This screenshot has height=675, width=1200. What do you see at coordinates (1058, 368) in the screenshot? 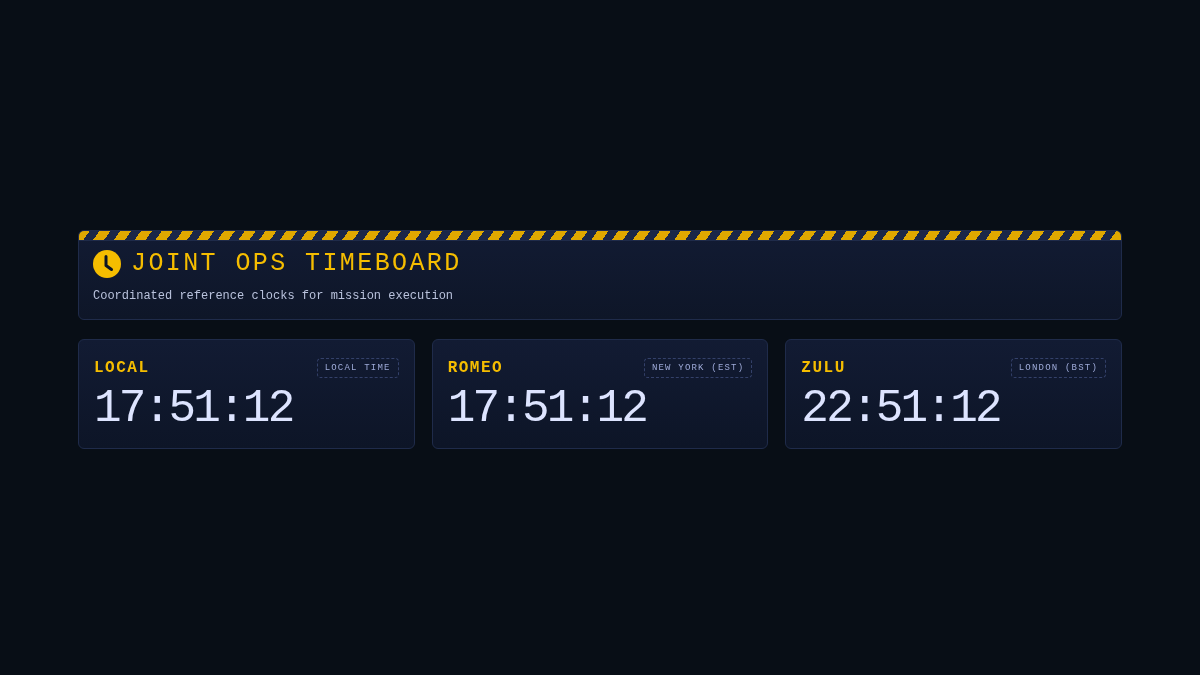
I see `time-zone-tag: LONDON (BST)` at bounding box center [1058, 368].